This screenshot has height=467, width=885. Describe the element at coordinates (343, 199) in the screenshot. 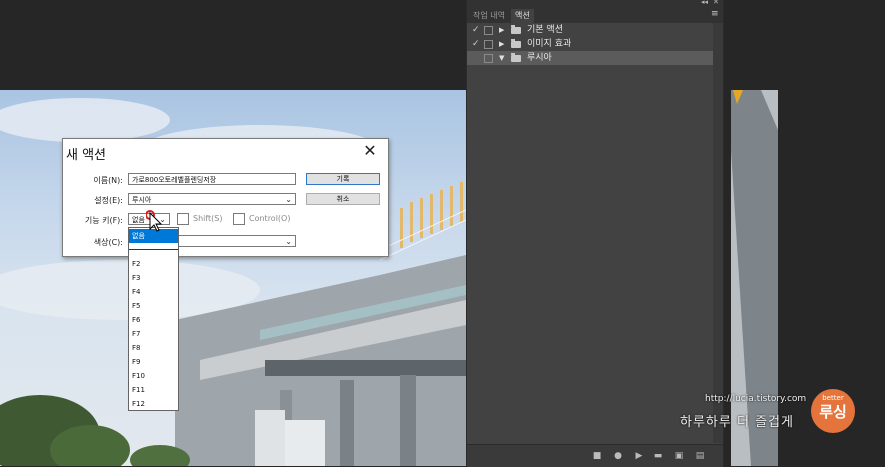

I see `cancel-button: 취소` at that location.